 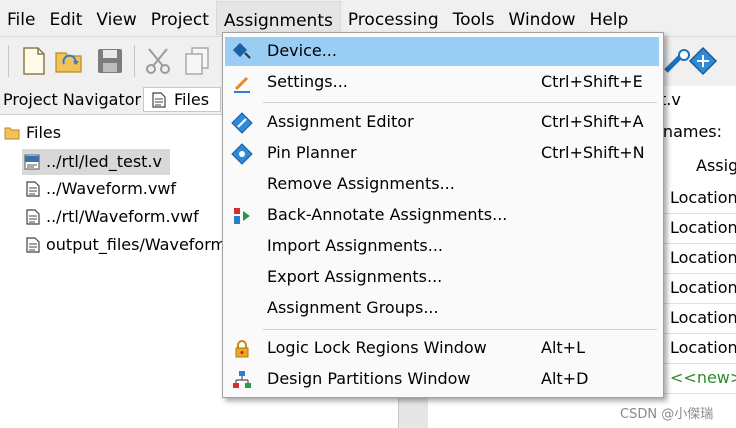 I want to click on menu-item-shortcut: Ctrl+Shift+E, so click(x=592, y=81).